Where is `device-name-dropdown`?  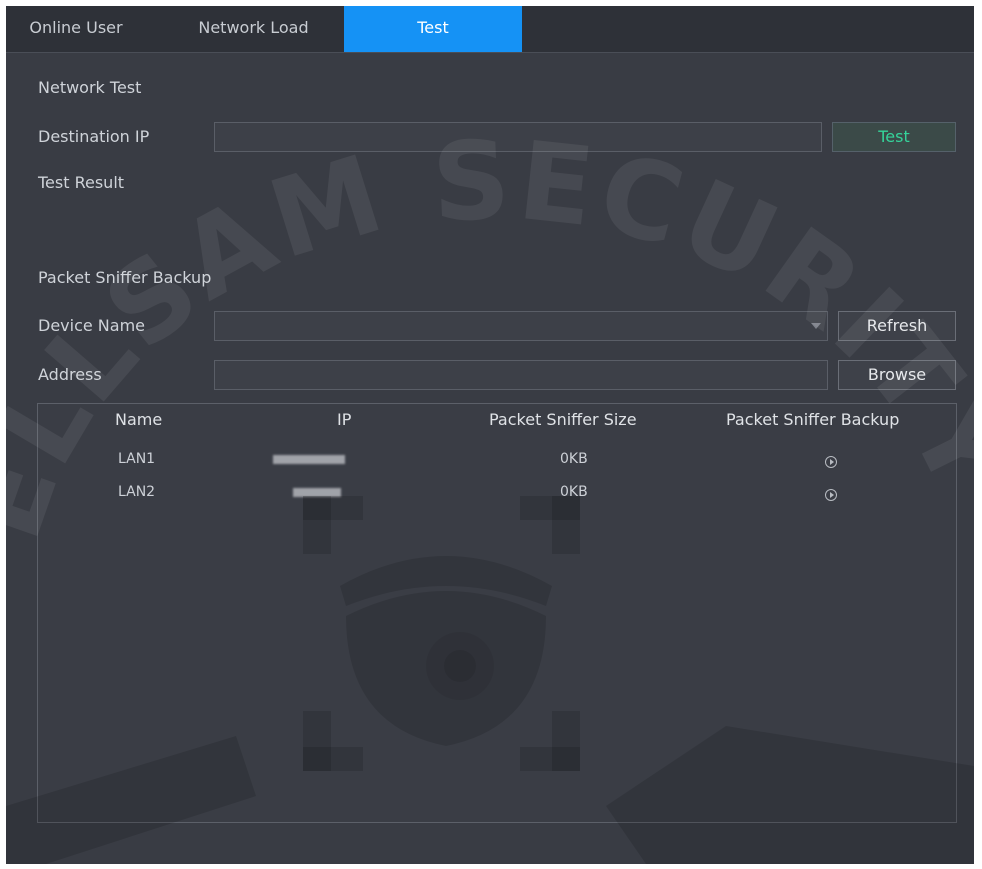
device-name-dropdown is located at coordinates (521, 326).